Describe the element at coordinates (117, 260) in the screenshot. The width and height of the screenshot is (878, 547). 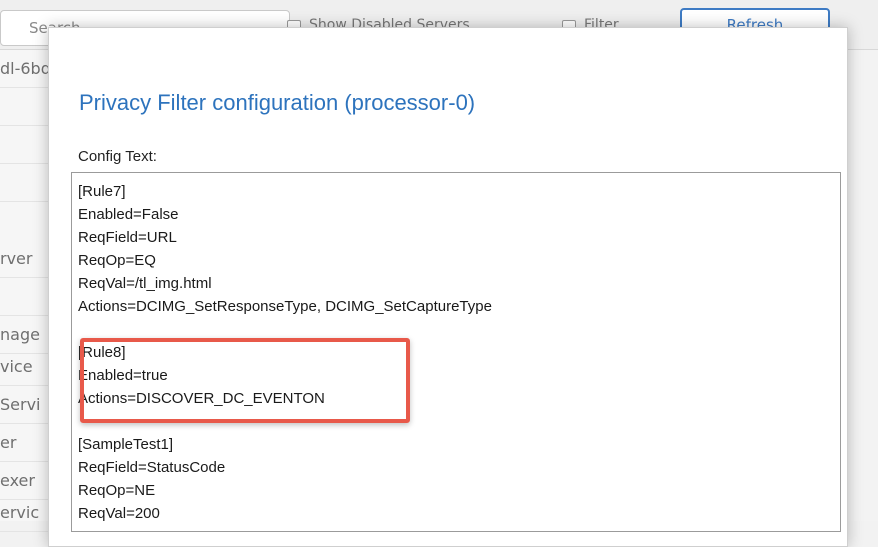
I see `config-line: ReqOp=EQ` at that location.